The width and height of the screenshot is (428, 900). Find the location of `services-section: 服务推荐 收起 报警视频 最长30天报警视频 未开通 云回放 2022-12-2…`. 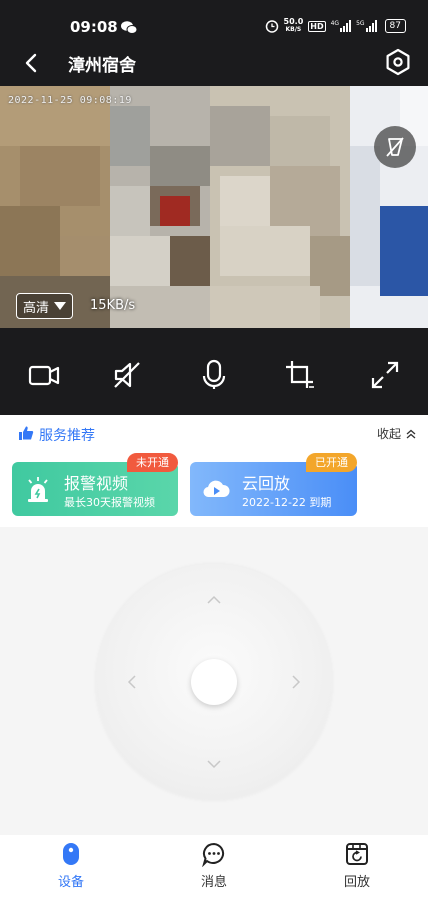

services-section: 服务推荐 收起 报警视频 最长30天报警视频 未开通 云回放 2022-12-2… is located at coordinates (214, 471).